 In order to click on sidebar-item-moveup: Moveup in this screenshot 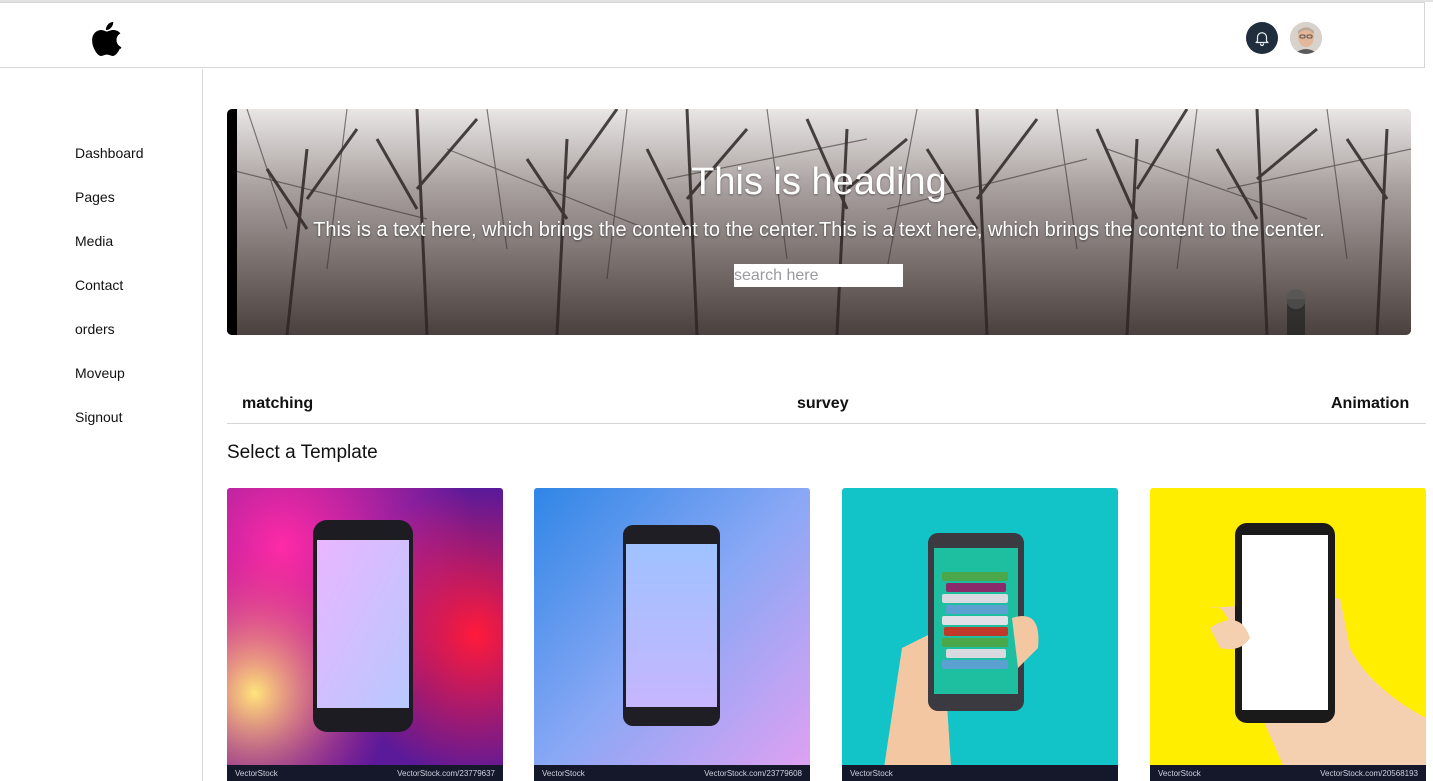, I will do `click(100, 373)`.